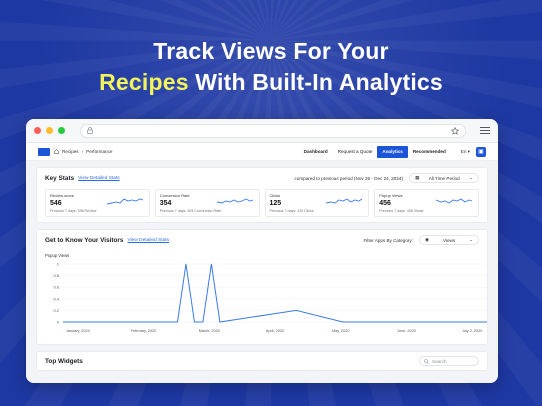 This screenshot has width=542, height=406. What do you see at coordinates (271, 51) in the screenshot?
I see `headline-line-1: Track Views For Your` at bounding box center [271, 51].